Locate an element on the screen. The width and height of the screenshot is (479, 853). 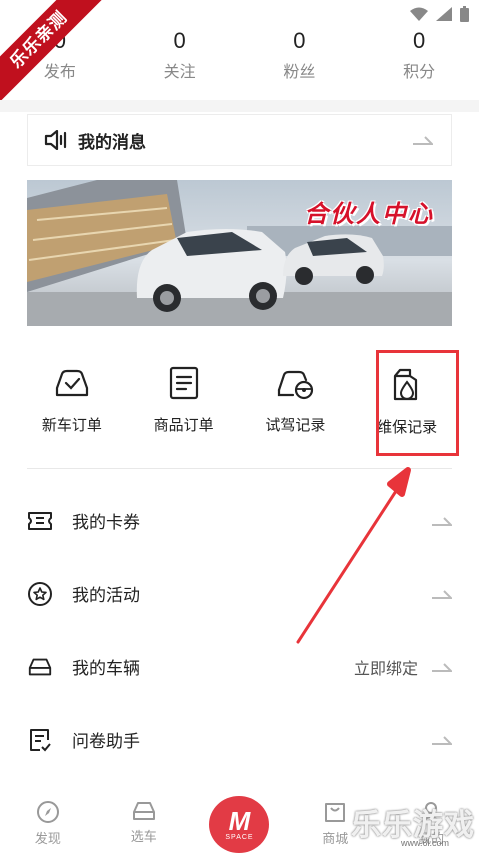
car-check-icon is located at coordinates (71, 383).